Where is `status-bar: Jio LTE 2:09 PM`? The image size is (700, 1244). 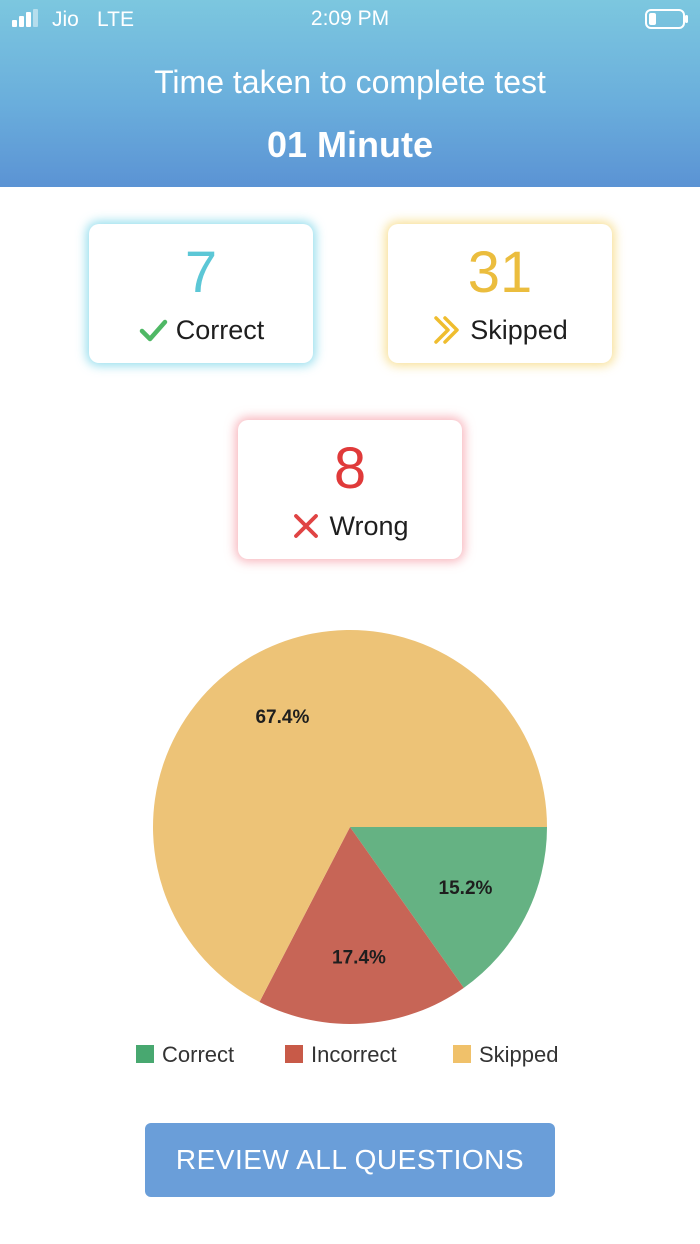 status-bar: Jio LTE 2:09 PM is located at coordinates (350, 20).